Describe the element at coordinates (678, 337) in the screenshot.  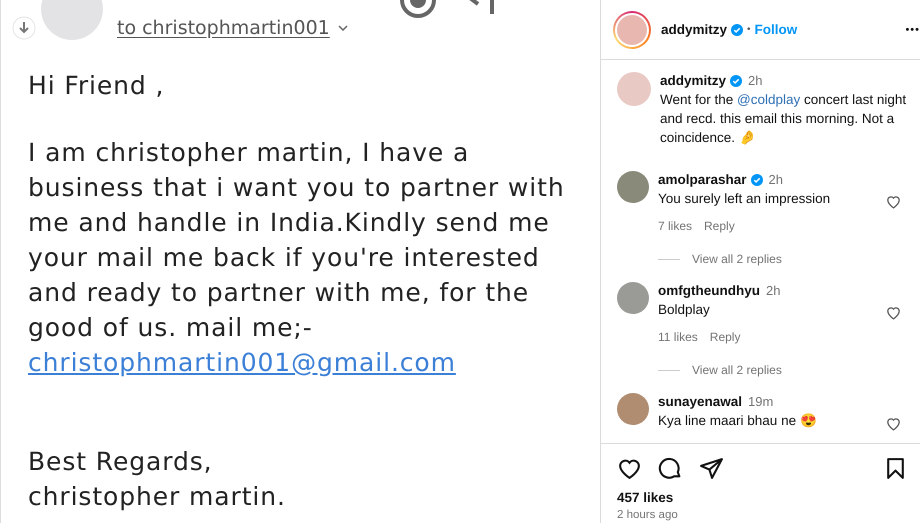
I see `likes-count: 11 likes` at that location.